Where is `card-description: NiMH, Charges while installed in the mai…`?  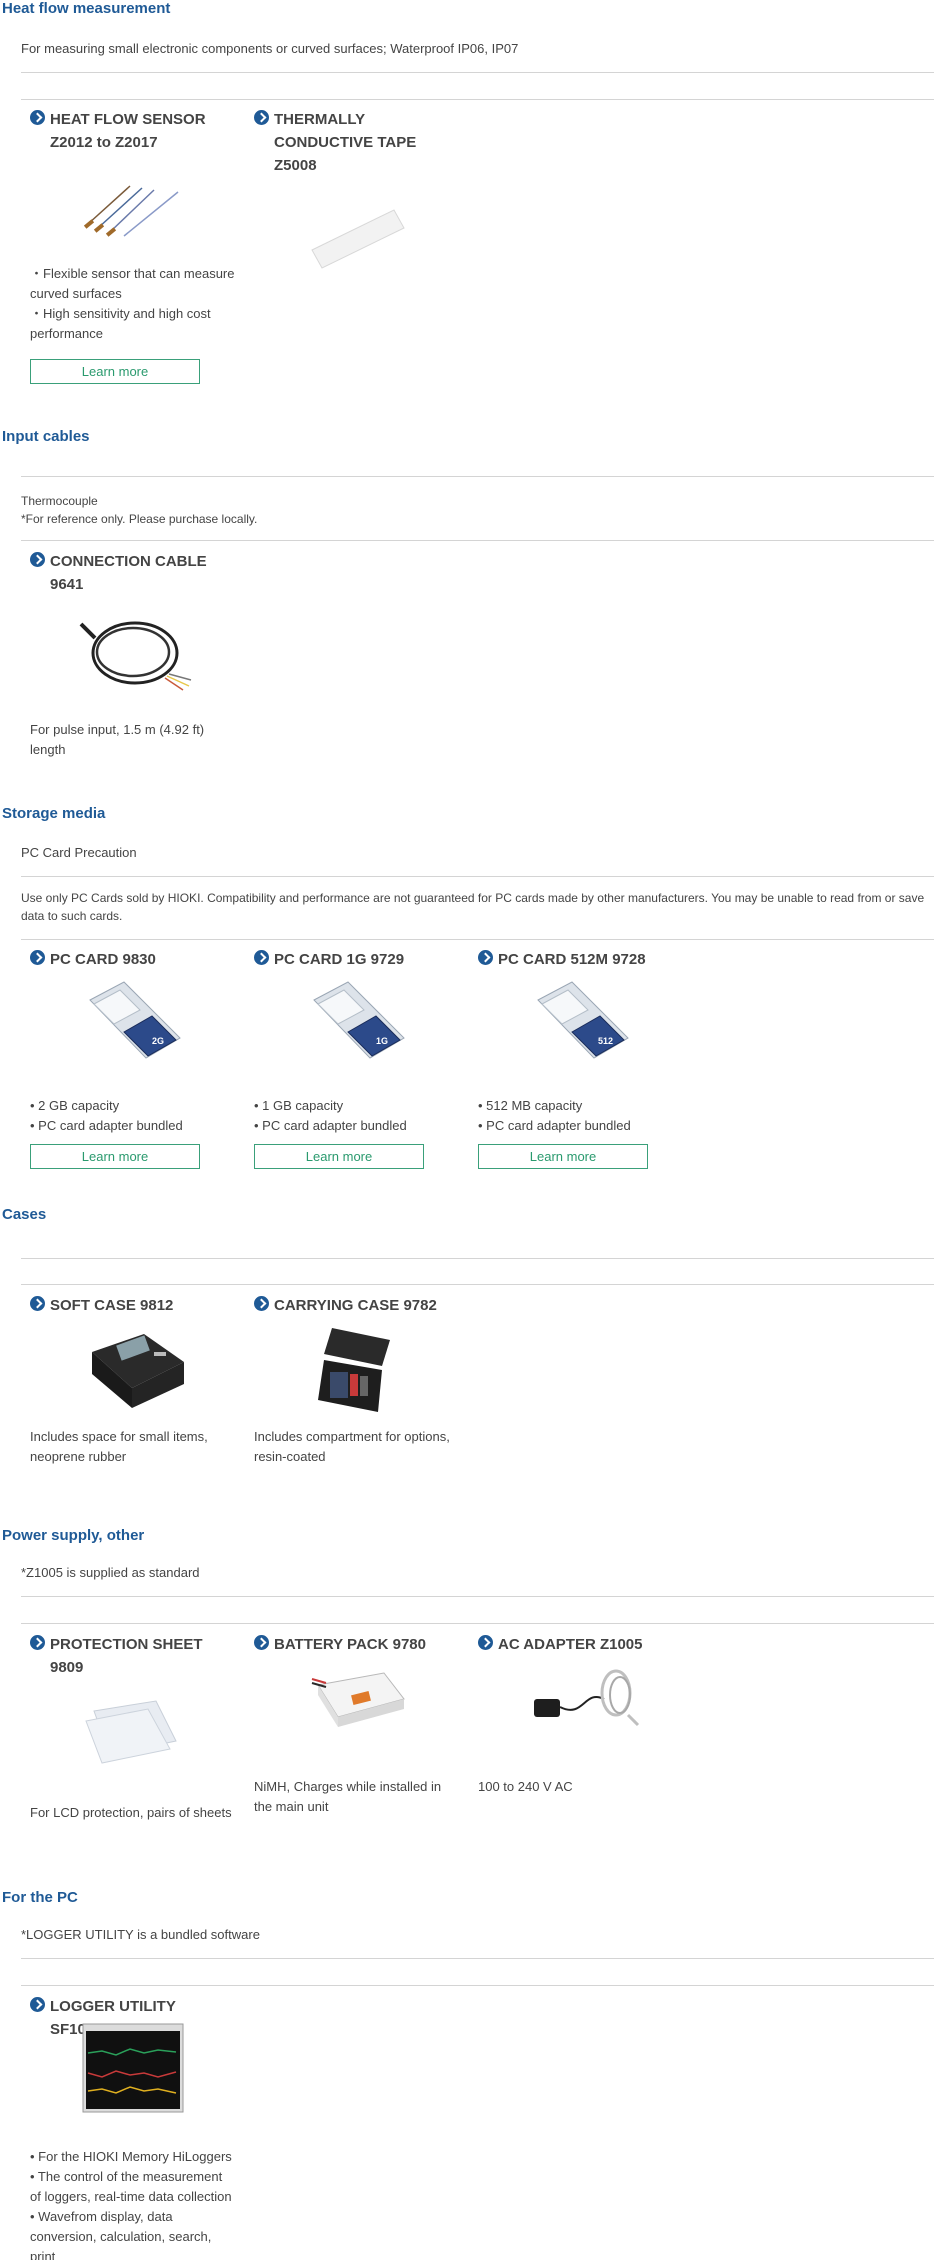 card-description: NiMH, Charges while installed in the mai… is located at coordinates (356, 1797).